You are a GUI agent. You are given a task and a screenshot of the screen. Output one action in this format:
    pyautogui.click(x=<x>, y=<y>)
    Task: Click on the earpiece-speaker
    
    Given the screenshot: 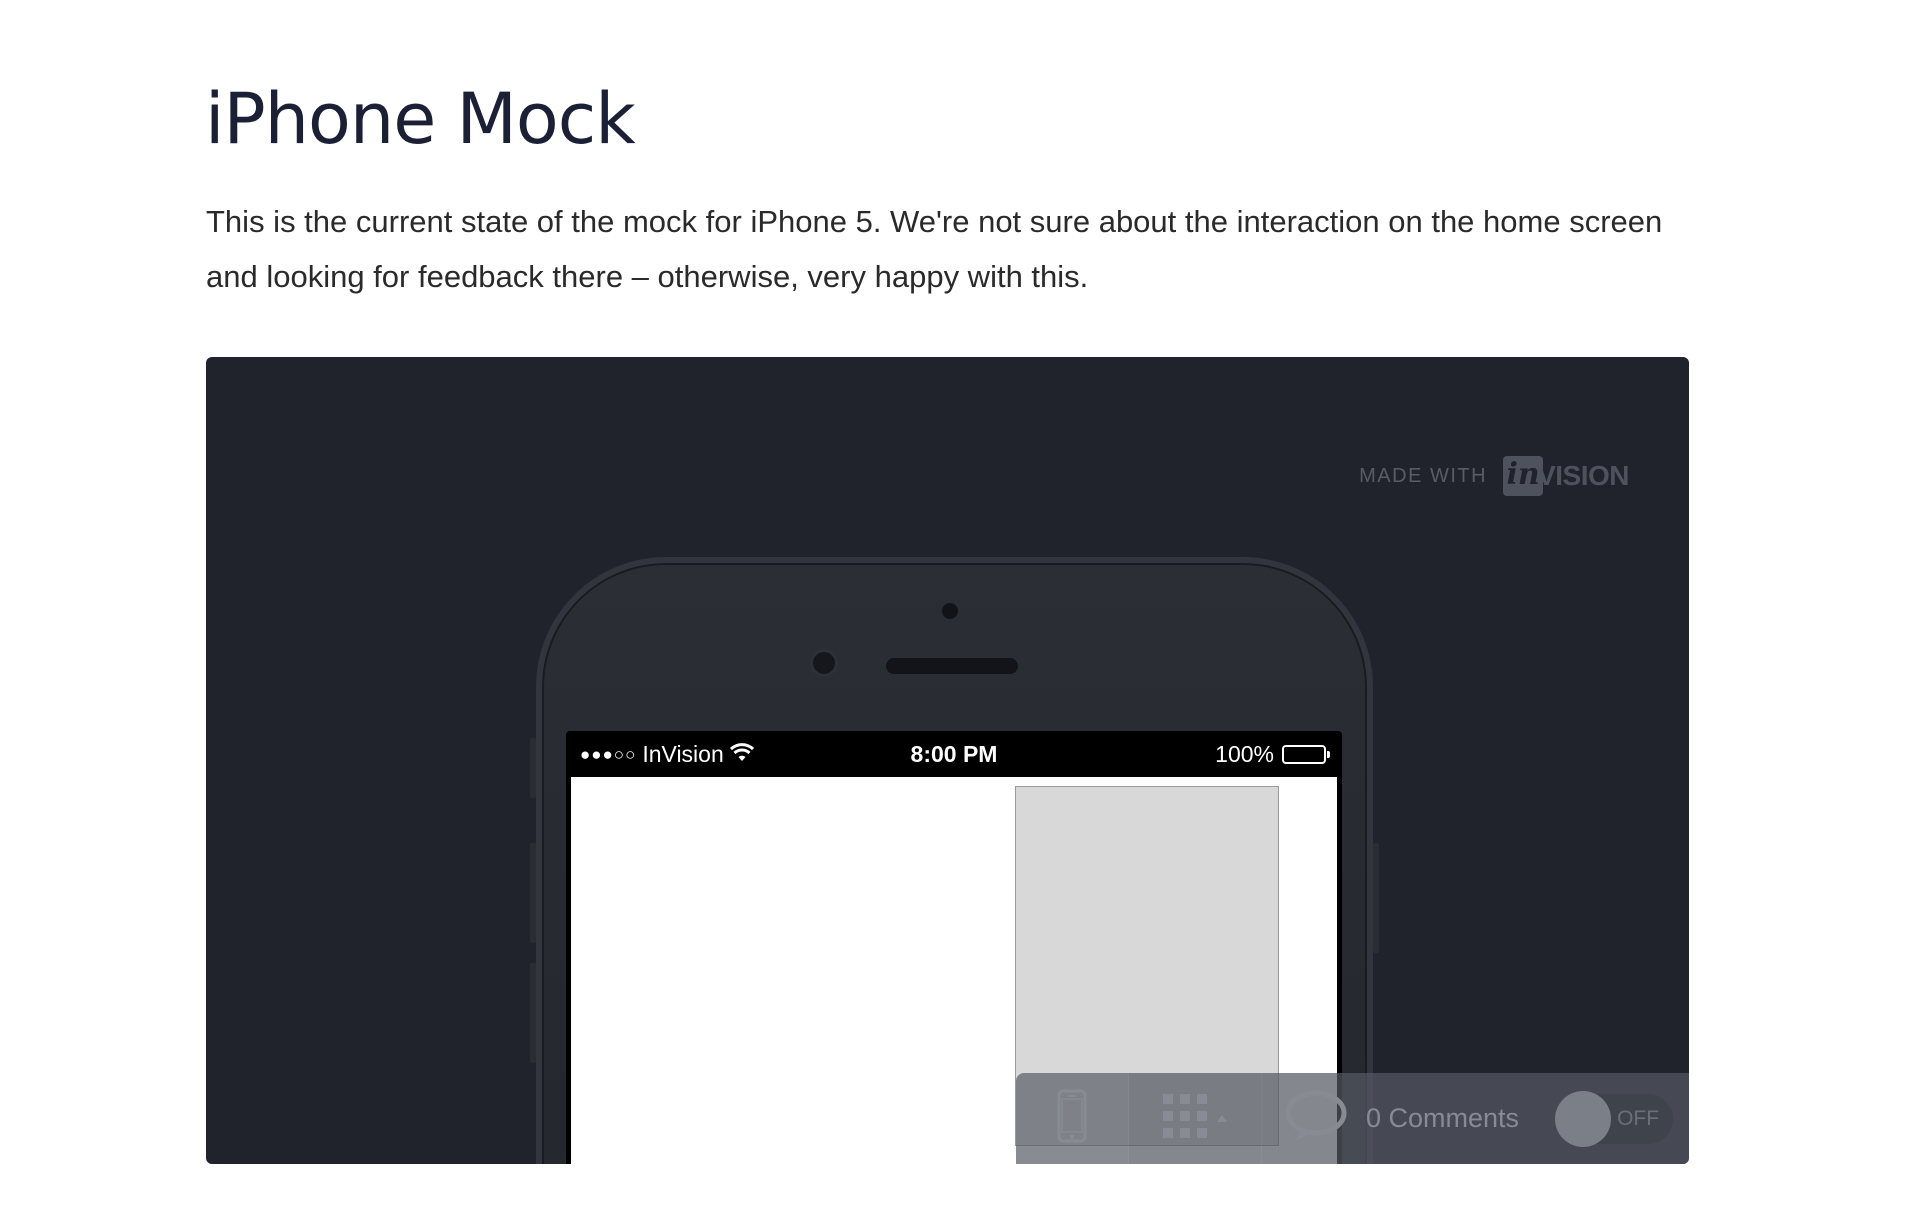 What is the action you would take?
    pyautogui.click(x=952, y=666)
    